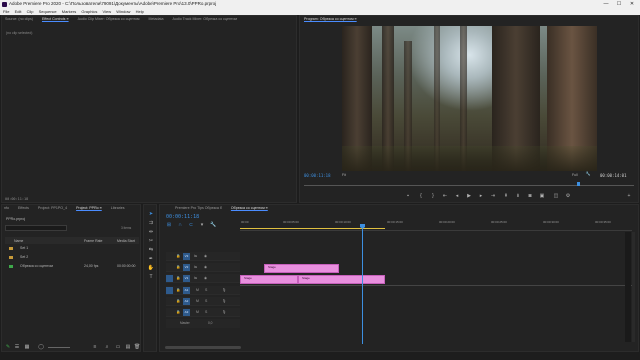 This screenshot has width=640, height=360. I want to click on solo-button: S, so click(206, 301).